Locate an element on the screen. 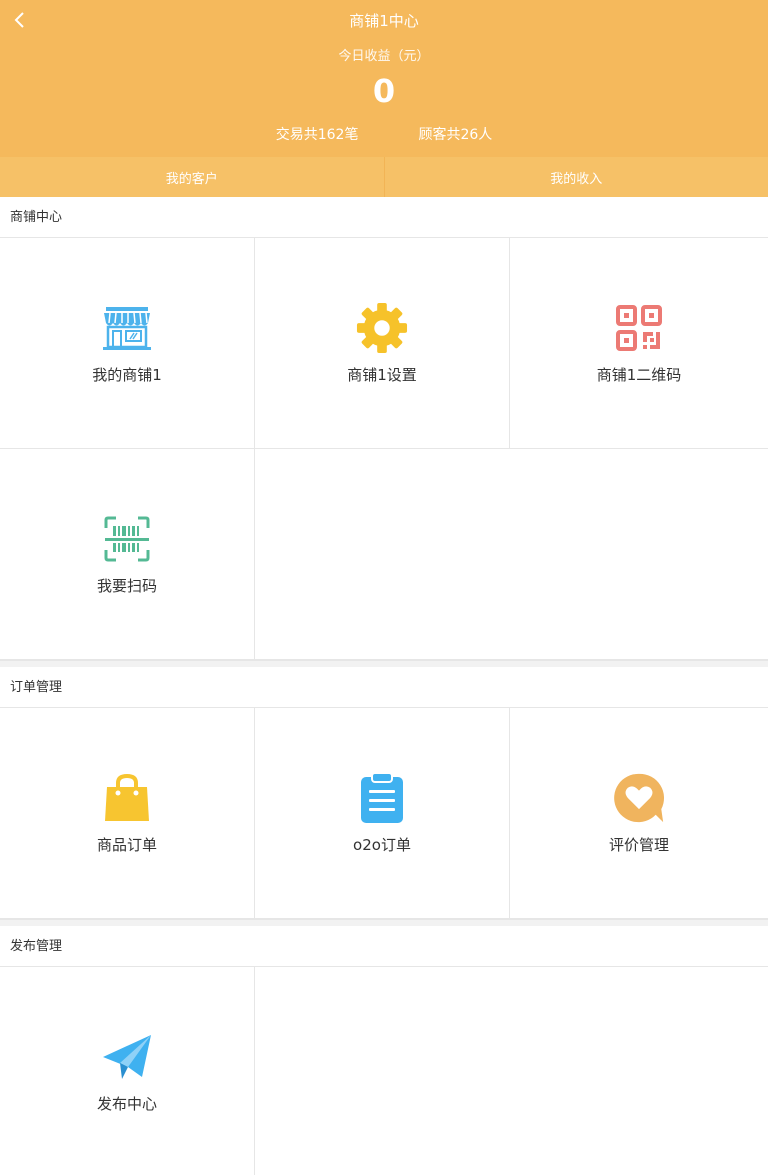 The height and width of the screenshot is (1175, 768). section-title: 商铺中心 is located at coordinates (384, 217).